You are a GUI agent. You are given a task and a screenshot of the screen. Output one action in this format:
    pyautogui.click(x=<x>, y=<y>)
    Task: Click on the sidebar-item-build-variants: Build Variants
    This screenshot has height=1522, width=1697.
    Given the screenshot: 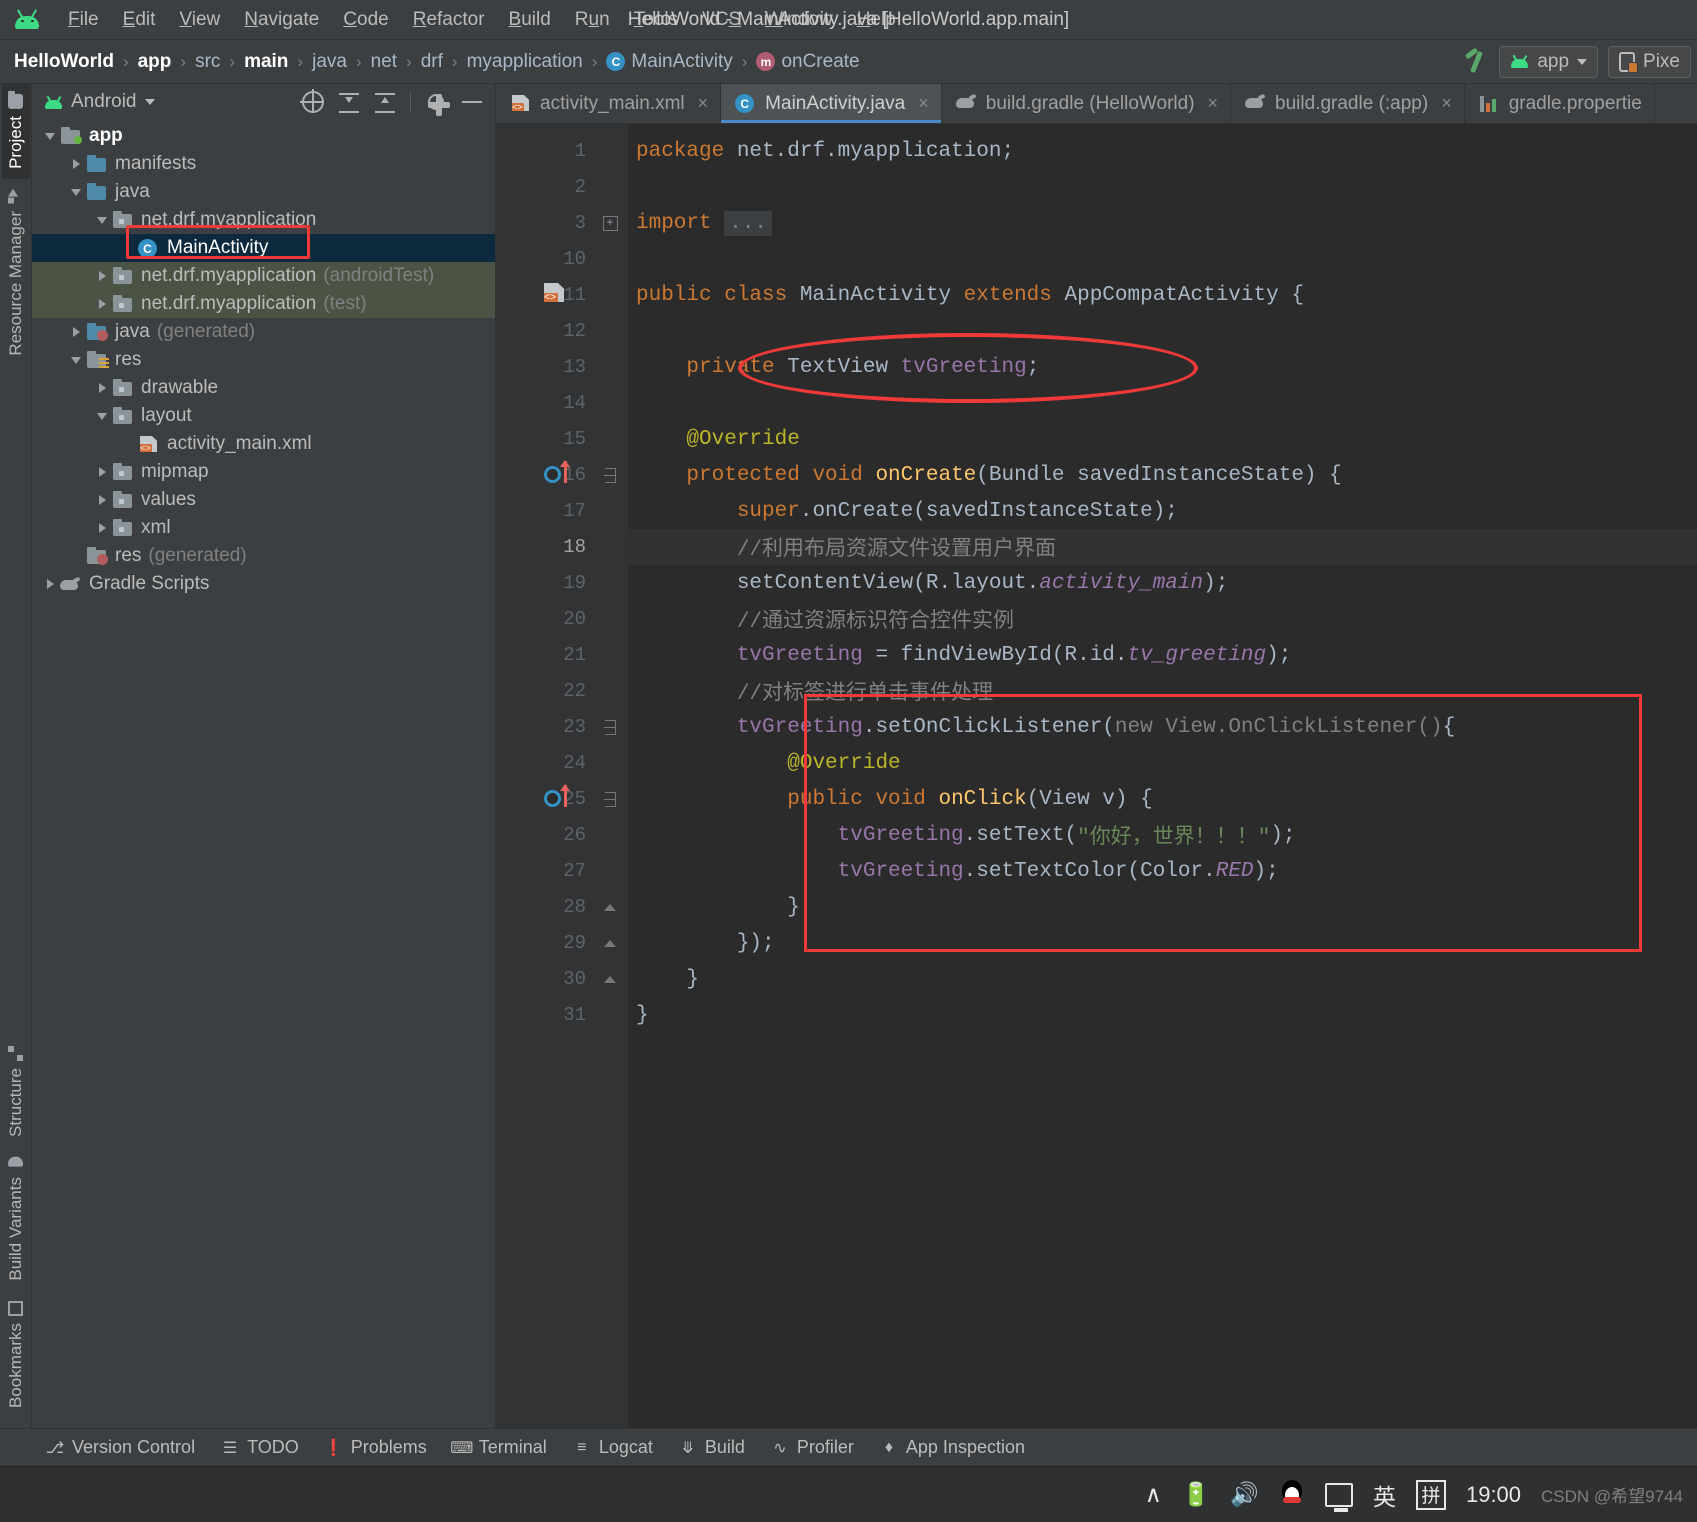 What is the action you would take?
    pyautogui.click(x=16, y=1219)
    